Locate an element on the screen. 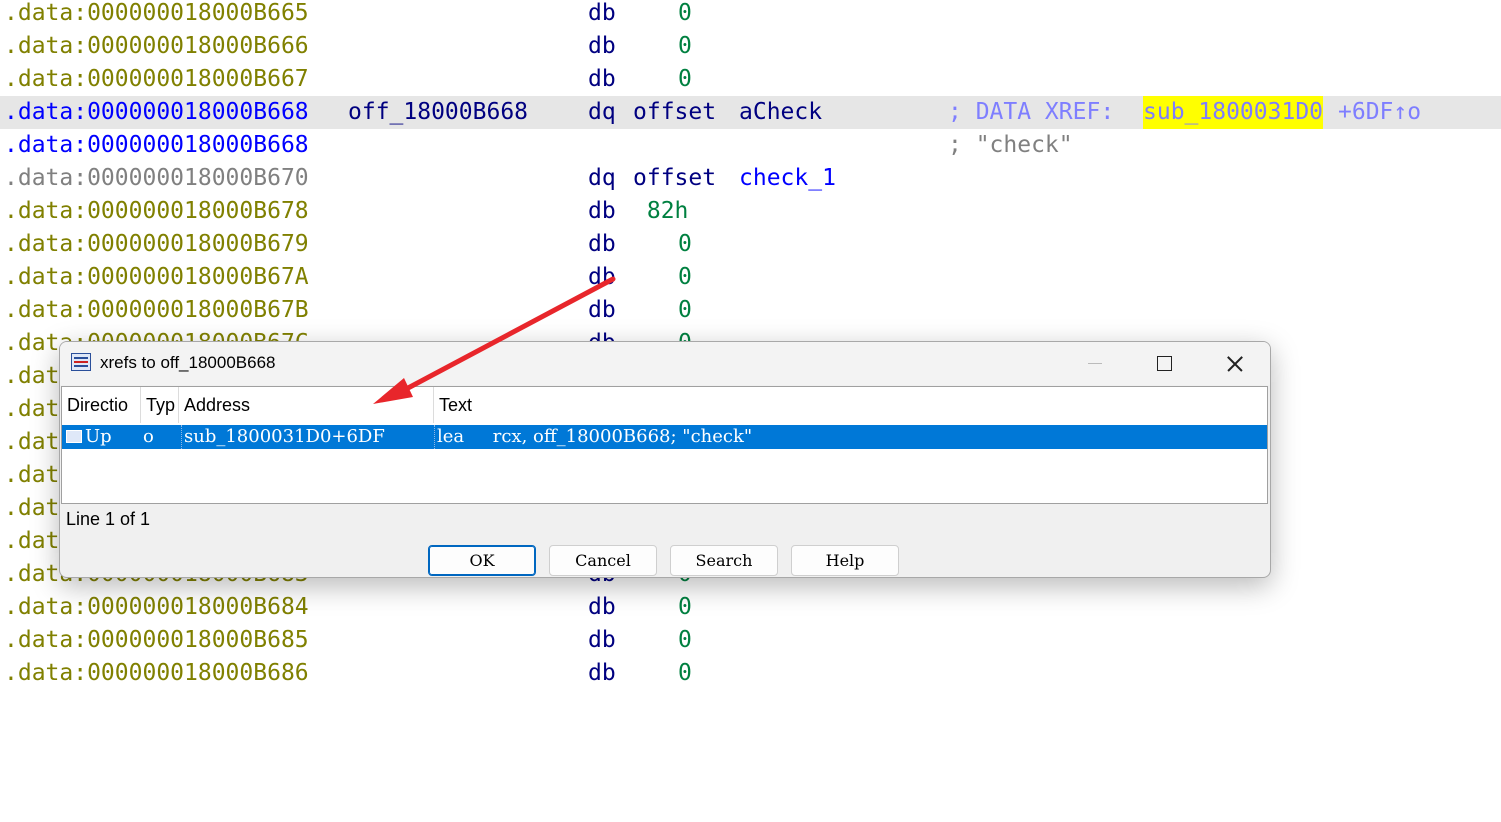 This screenshot has width=1501, height=822. listing-line: .data:000000018000B678 db 82h is located at coordinates (750, 211).